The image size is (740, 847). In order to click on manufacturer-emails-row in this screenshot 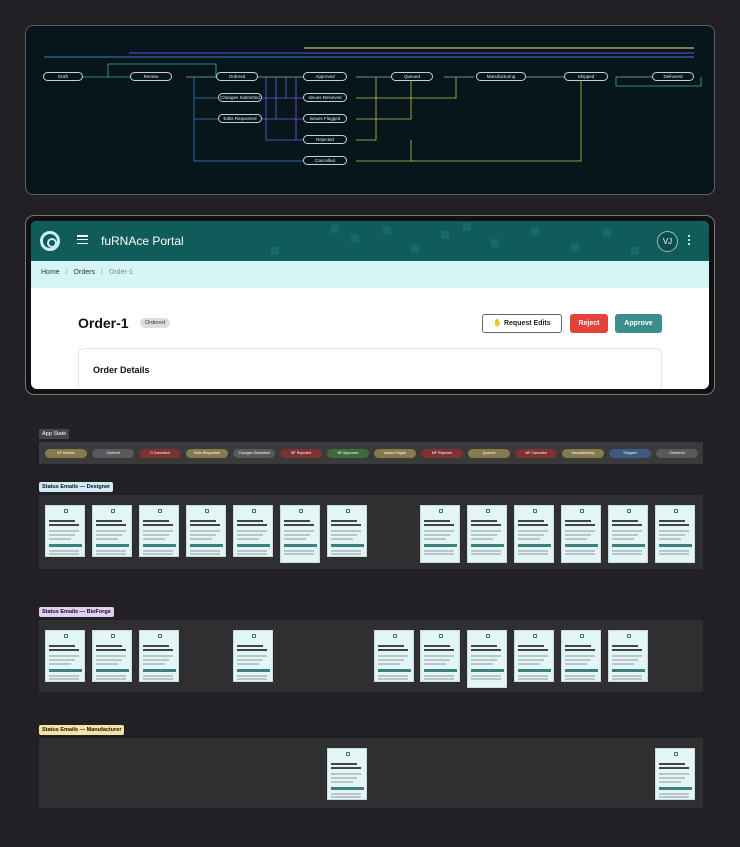, I will do `click(371, 773)`.